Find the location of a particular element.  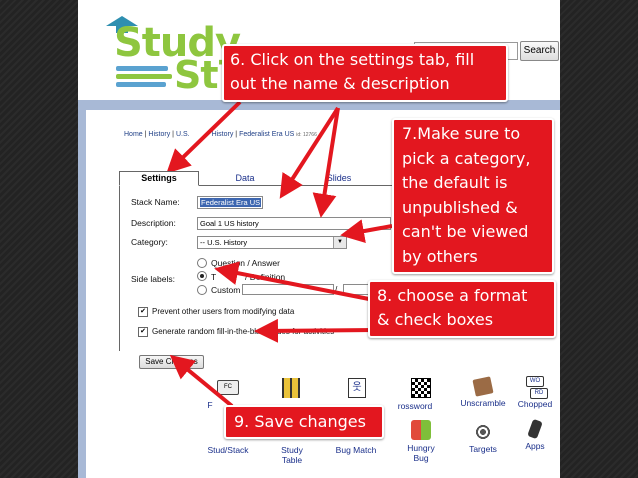

breadcrumb-us-history-end: History is located at coordinates (223, 134).